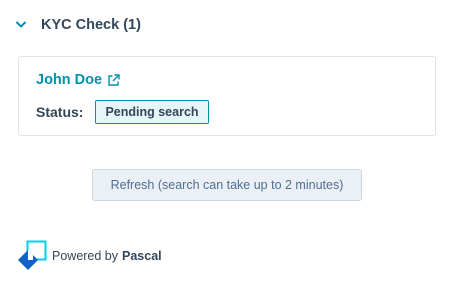  What do you see at coordinates (33, 256) in the screenshot?
I see `pascal-logo-icon` at bounding box center [33, 256].